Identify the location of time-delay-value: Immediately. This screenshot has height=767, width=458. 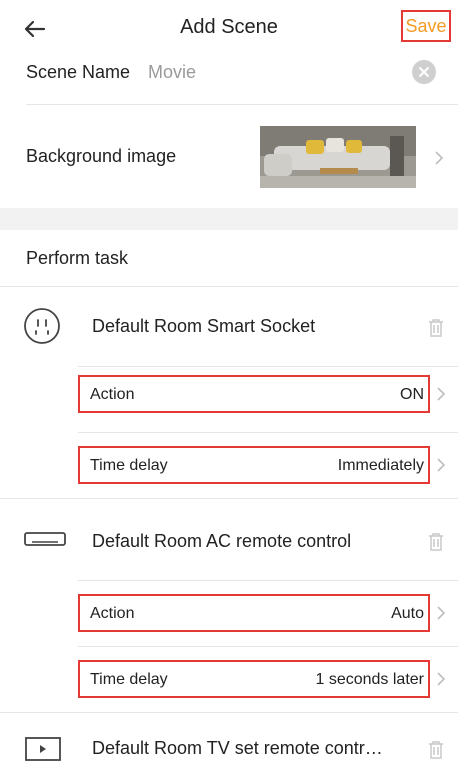
(380, 465).